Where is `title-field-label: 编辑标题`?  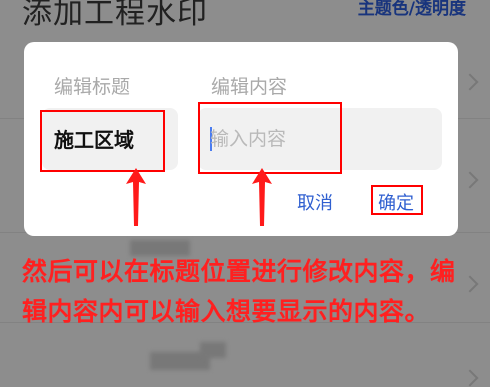
title-field-label: 编辑标题 is located at coordinates (92, 87).